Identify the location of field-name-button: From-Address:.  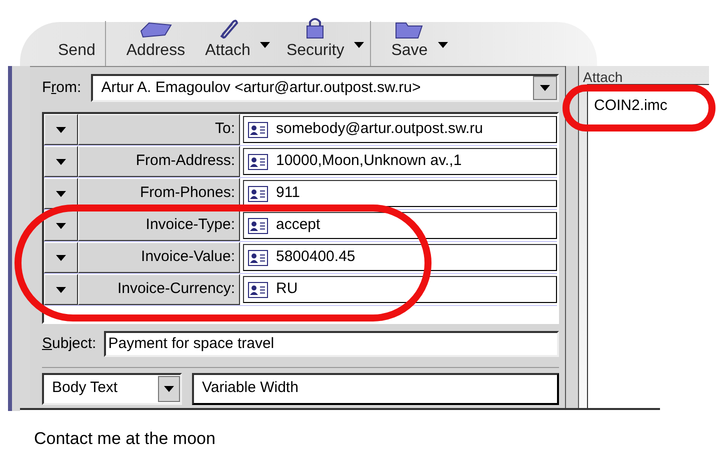
(159, 161).